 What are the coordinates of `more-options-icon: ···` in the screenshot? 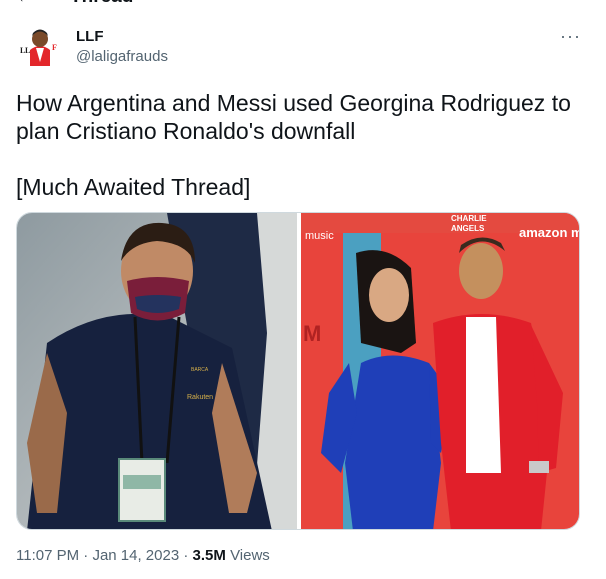 It's located at (570, 36).